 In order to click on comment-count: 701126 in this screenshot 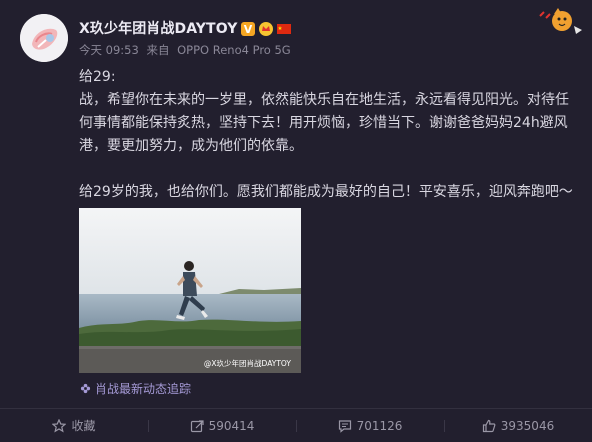, I will do `click(379, 425)`.